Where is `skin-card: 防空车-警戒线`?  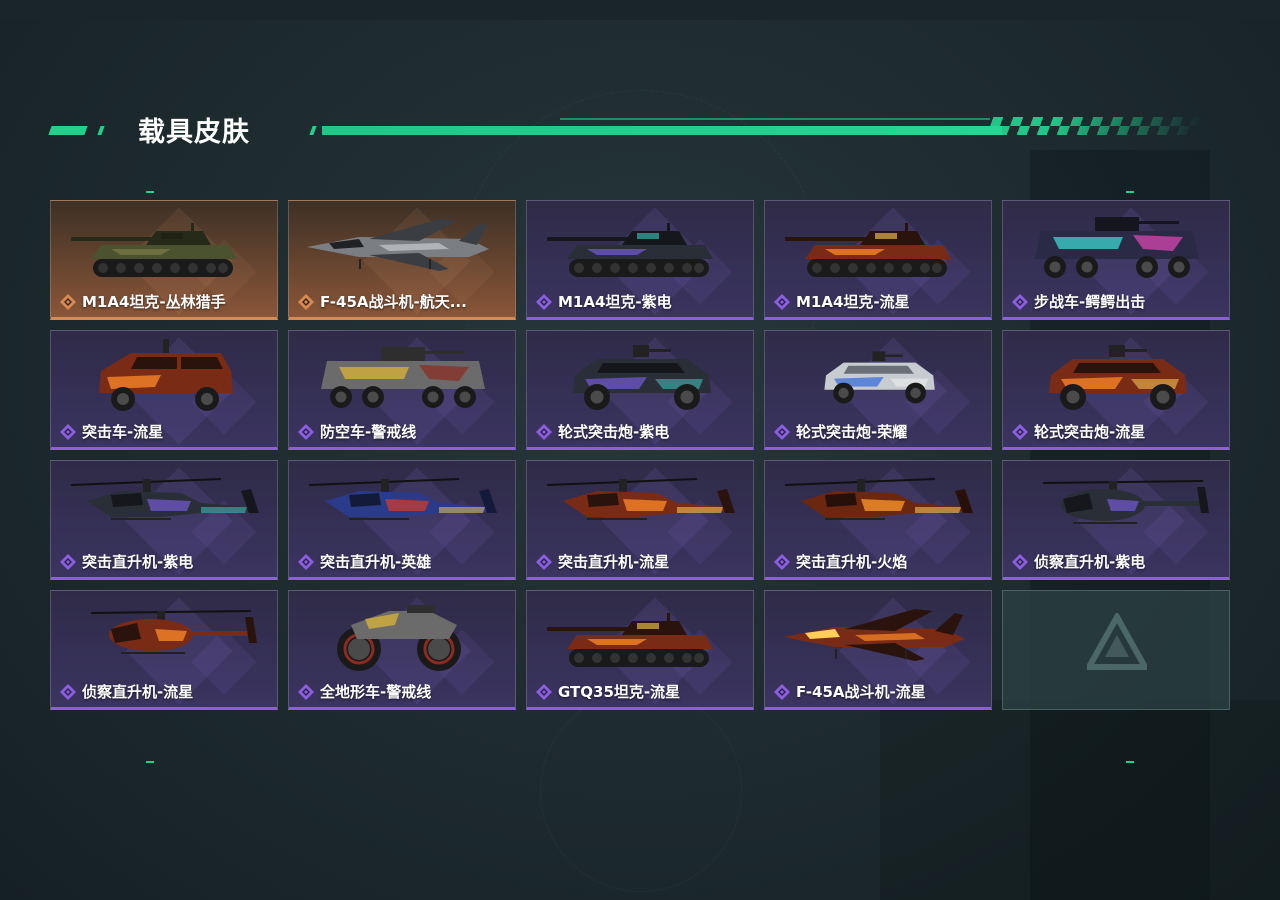
skin-card: 防空车-警戒线 is located at coordinates (402, 390).